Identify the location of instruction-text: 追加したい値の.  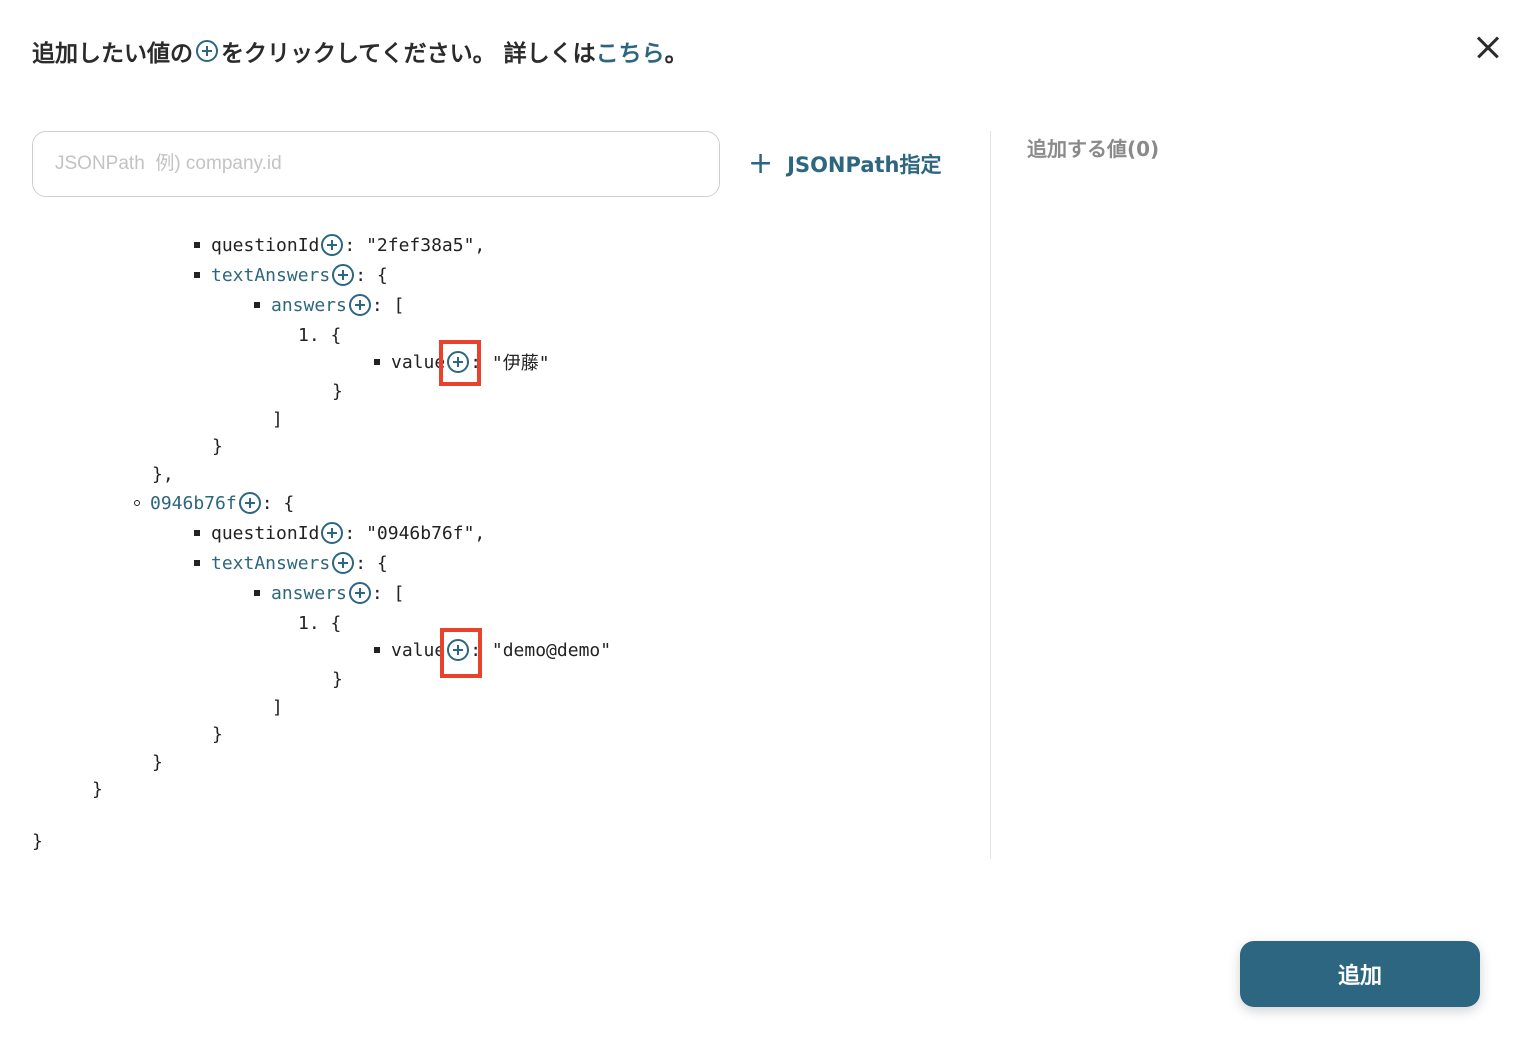
(112, 54).